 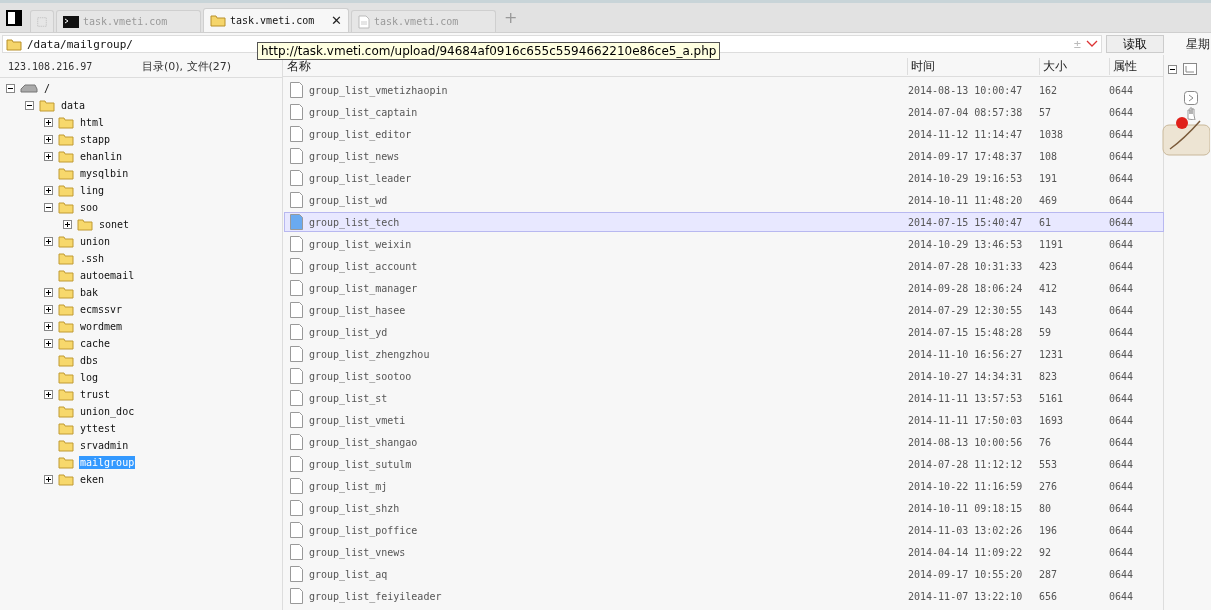 What do you see at coordinates (966, 332) in the screenshot?
I see `file-time: 2014-07-15 15:48:28` at bounding box center [966, 332].